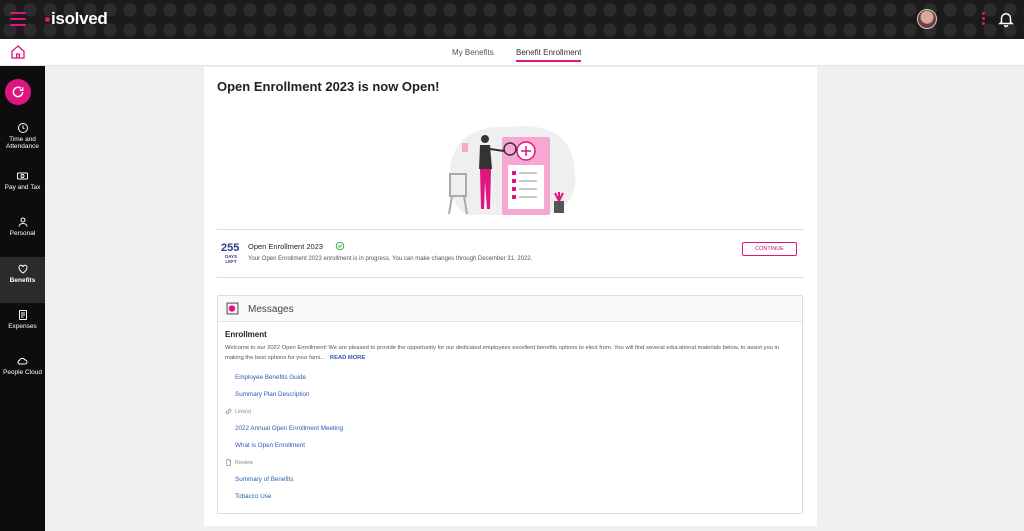  I want to click on messages-header: Messages, so click(510, 309).